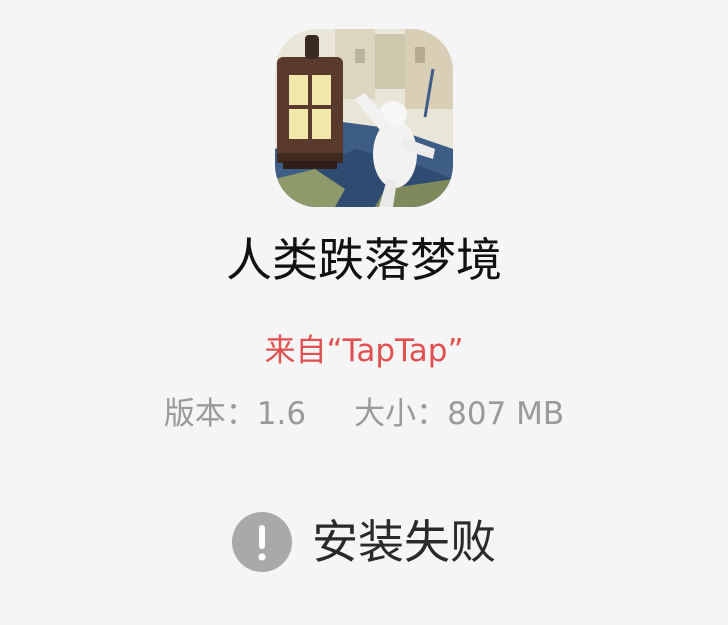  Describe the element at coordinates (364, 118) in the screenshot. I see `app-icon` at that location.